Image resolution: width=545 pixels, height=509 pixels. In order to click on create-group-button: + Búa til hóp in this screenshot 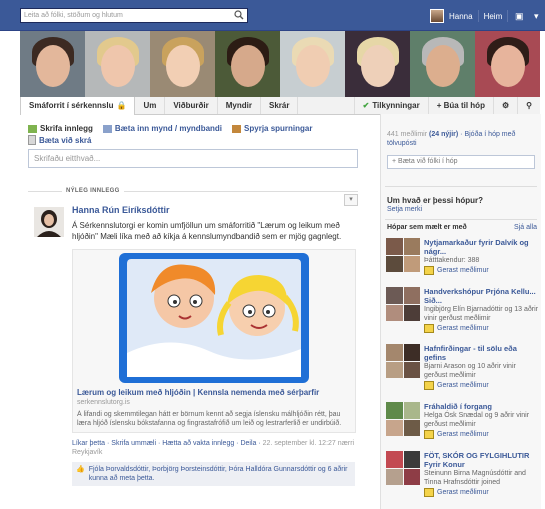, I will do `click(460, 105)`.